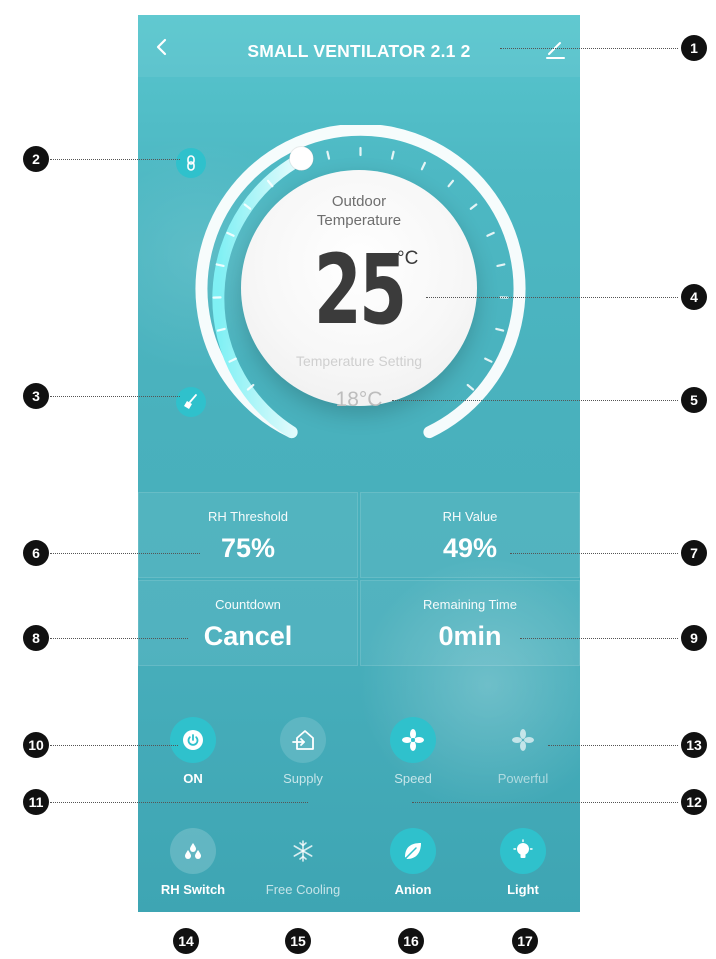 This screenshot has width=716, height=959. Describe the element at coordinates (303, 740) in the screenshot. I see `supply-house-icon` at that location.